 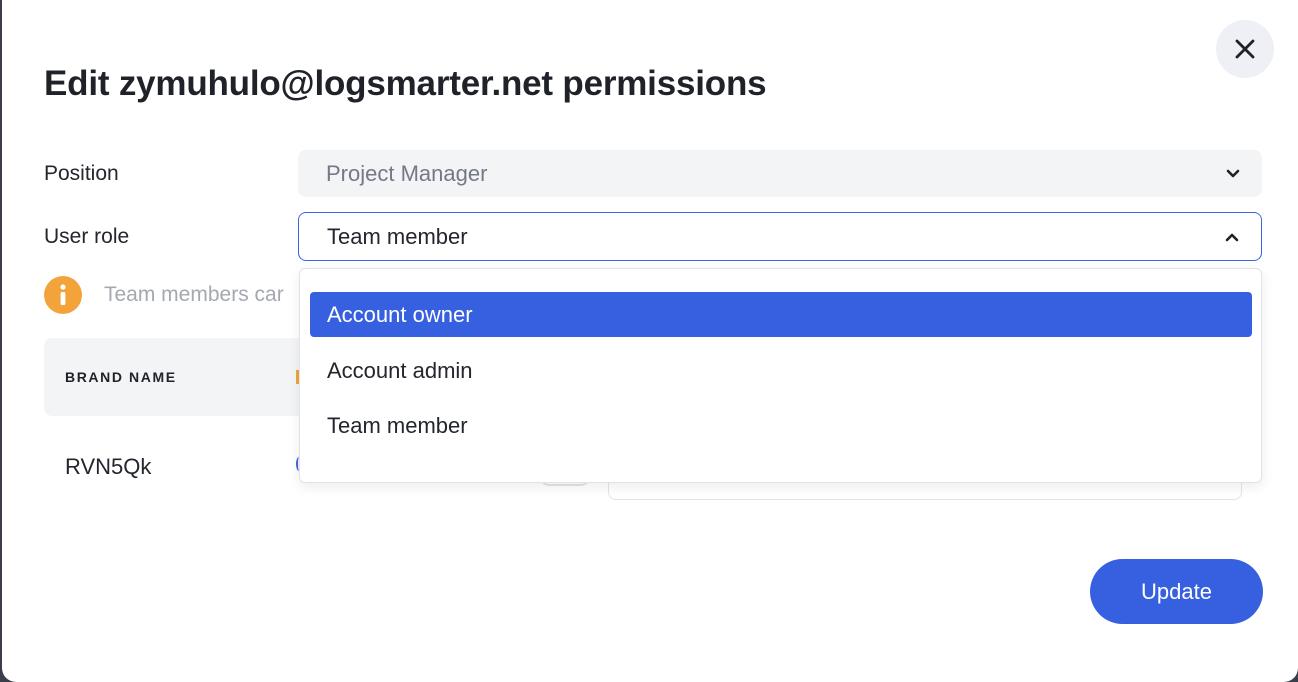 What do you see at coordinates (121, 377) in the screenshot?
I see `column-header-brand-name: BRAND NAME` at bounding box center [121, 377].